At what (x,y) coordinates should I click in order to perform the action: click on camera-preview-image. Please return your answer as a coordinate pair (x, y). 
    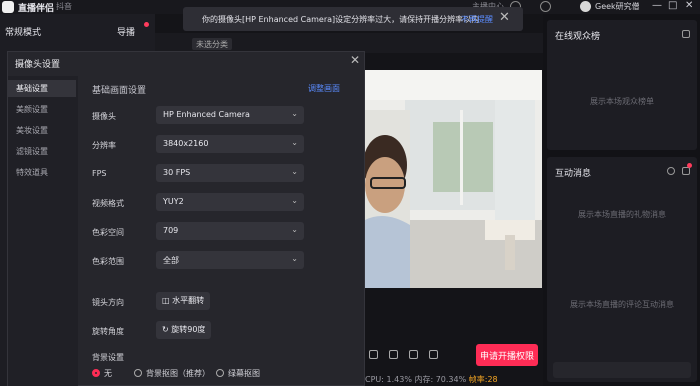
    Looking at the image, I should click on (453, 179).